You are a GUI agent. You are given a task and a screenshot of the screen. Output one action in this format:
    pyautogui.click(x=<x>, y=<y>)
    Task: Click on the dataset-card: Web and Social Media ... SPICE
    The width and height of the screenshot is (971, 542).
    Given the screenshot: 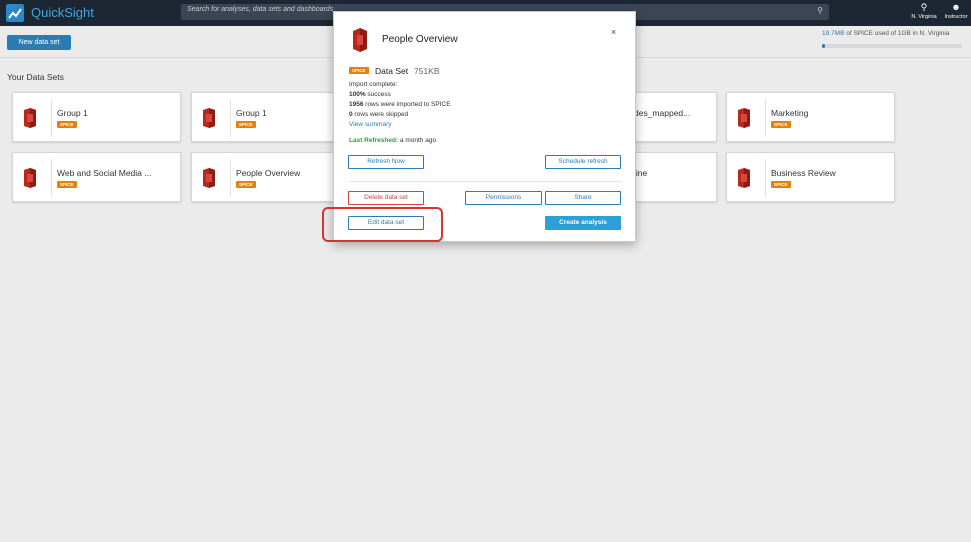 What is the action you would take?
    pyautogui.click(x=96, y=177)
    